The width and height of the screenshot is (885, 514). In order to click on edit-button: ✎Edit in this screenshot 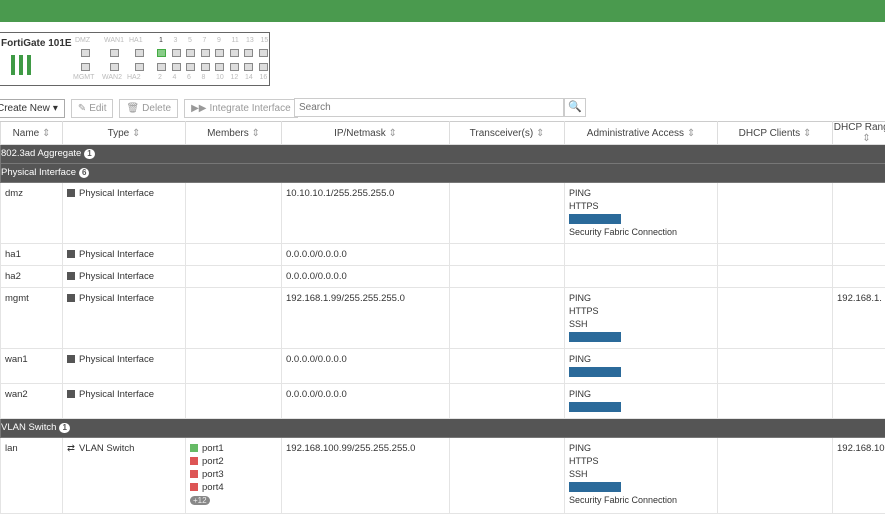, I will do `click(92, 108)`.